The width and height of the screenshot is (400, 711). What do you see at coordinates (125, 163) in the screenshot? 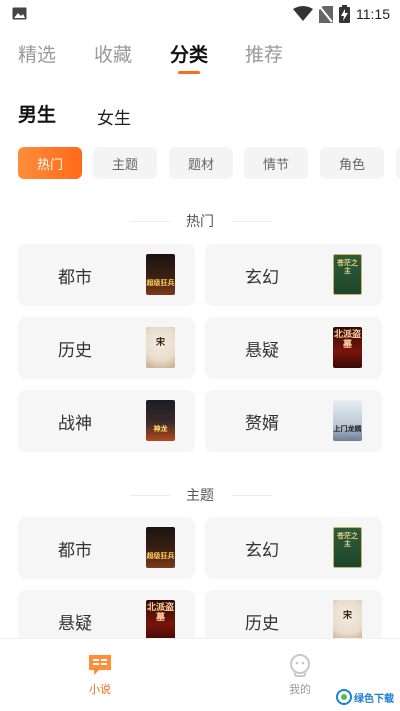
I see `filter-chip-theme: 主题` at bounding box center [125, 163].